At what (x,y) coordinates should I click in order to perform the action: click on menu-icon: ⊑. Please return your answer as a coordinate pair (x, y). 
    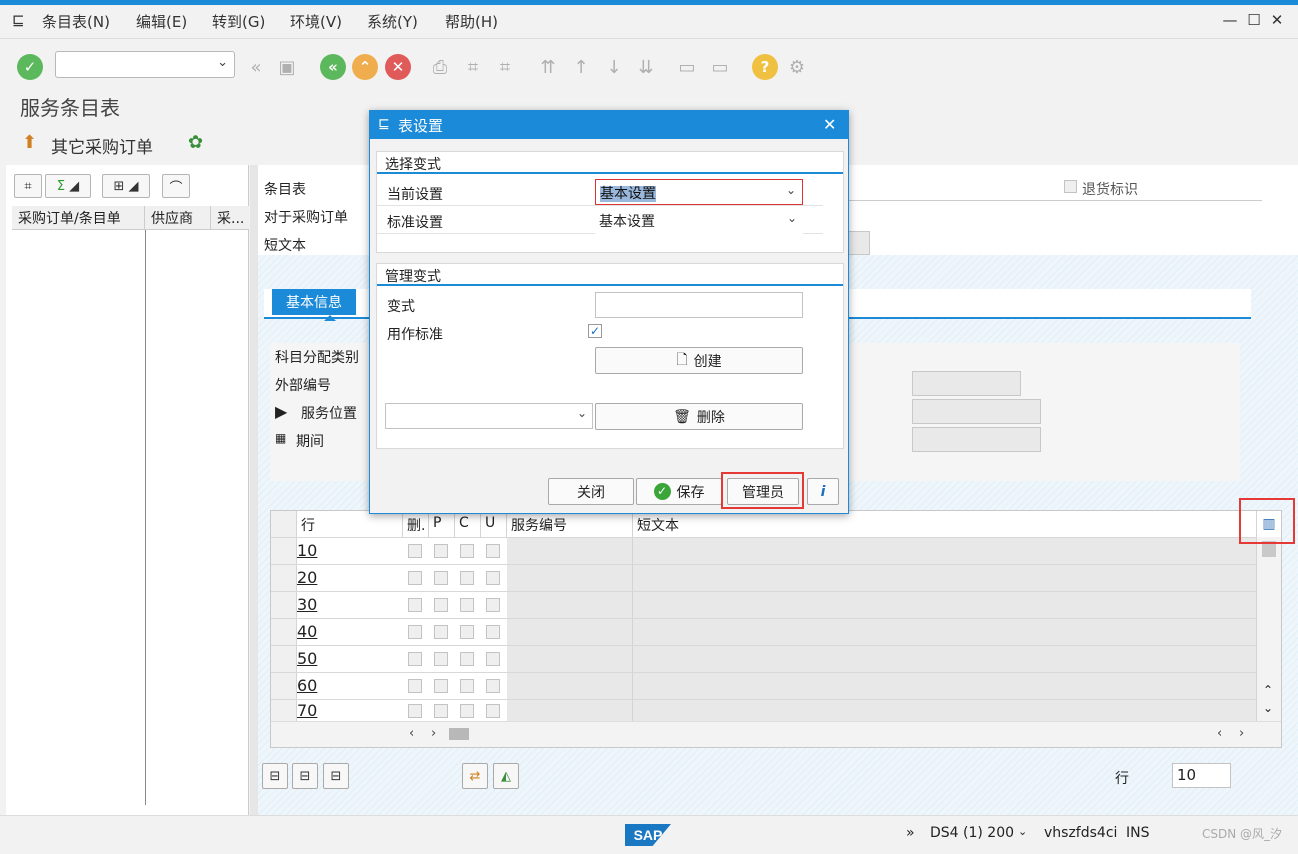
    Looking at the image, I should click on (18, 20).